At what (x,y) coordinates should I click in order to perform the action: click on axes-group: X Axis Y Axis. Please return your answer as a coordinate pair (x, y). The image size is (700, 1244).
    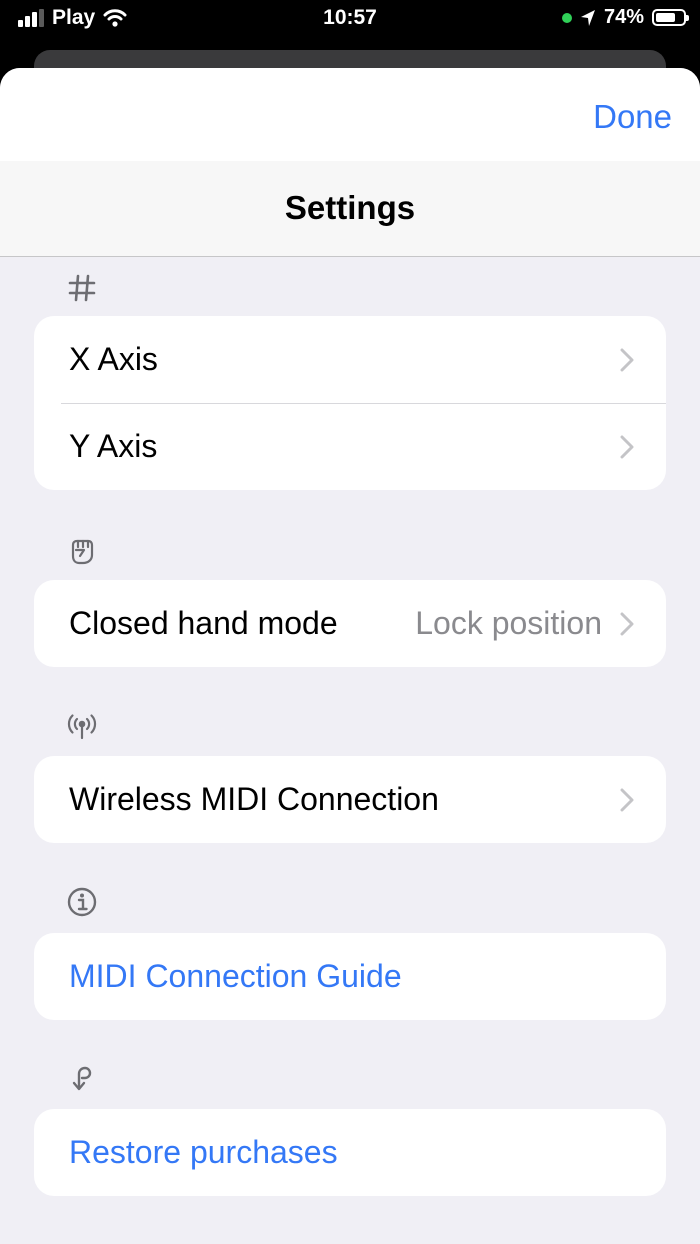
    Looking at the image, I should click on (350, 403).